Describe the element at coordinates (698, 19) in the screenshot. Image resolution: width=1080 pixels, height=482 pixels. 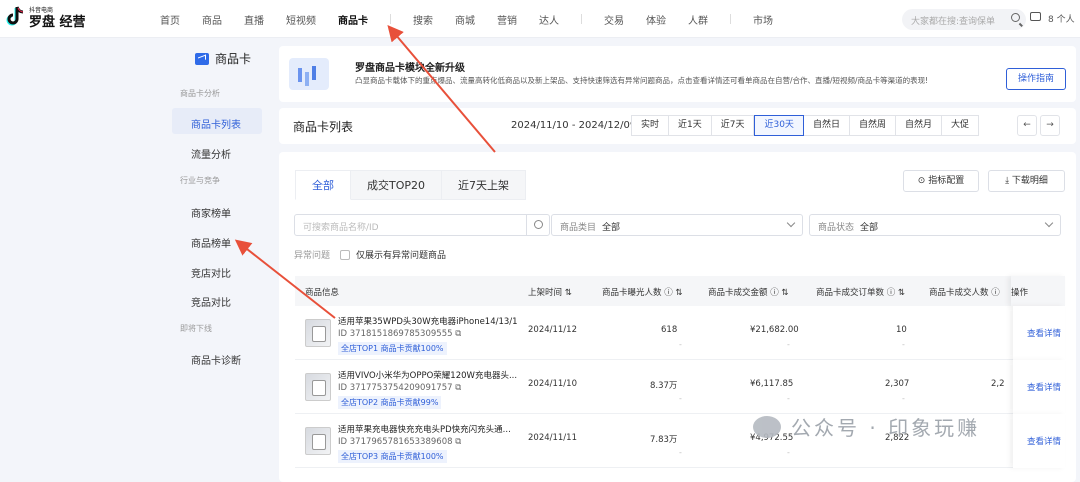
I see `nav-item-audience: 人群` at that location.